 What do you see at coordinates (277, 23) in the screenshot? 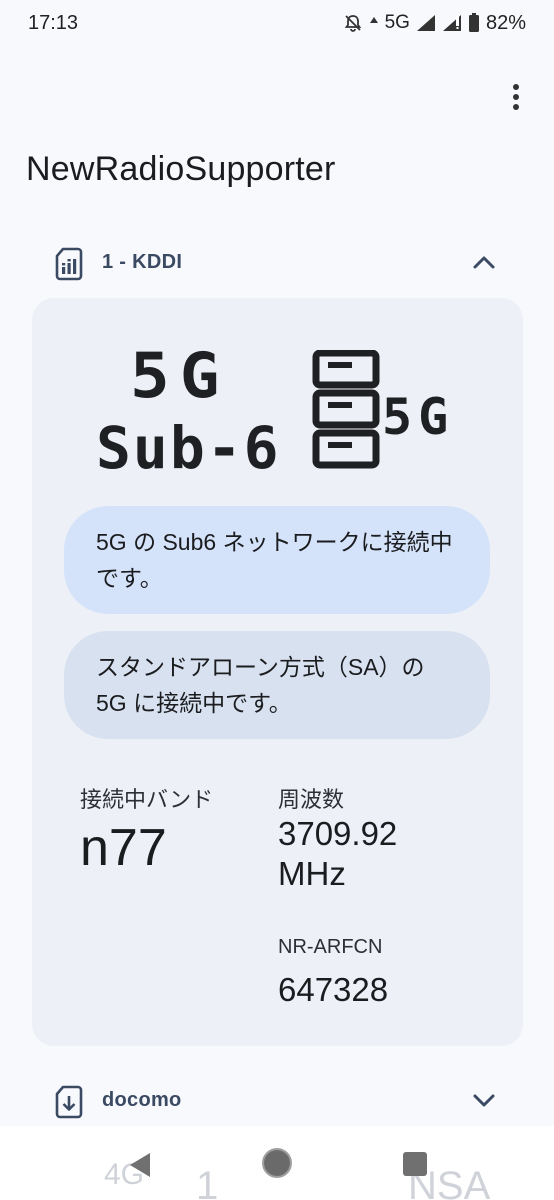
I see `status-bar: 17:13 5G 82%` at bounding box center [277, 23].